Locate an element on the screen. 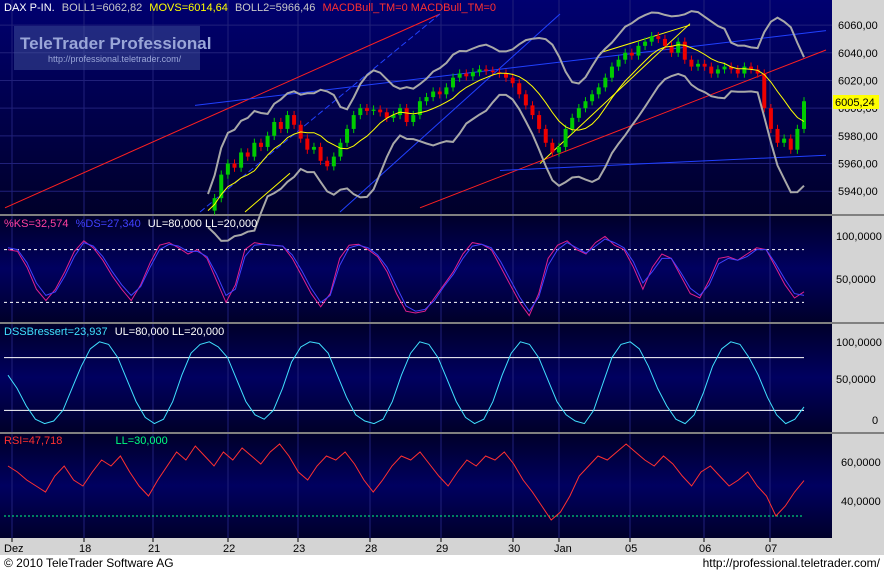 The image size is (884, 572). x-tick-label: 21 is located at coordinates (154, 549).